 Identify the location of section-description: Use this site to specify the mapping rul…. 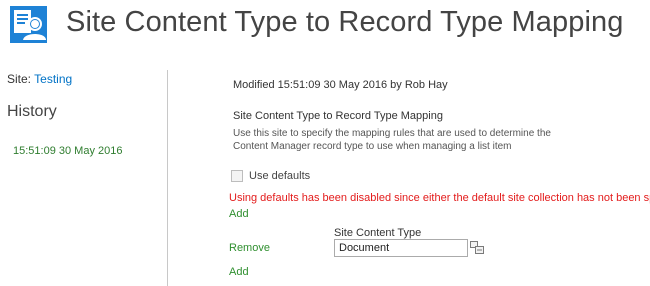
(392, 140).